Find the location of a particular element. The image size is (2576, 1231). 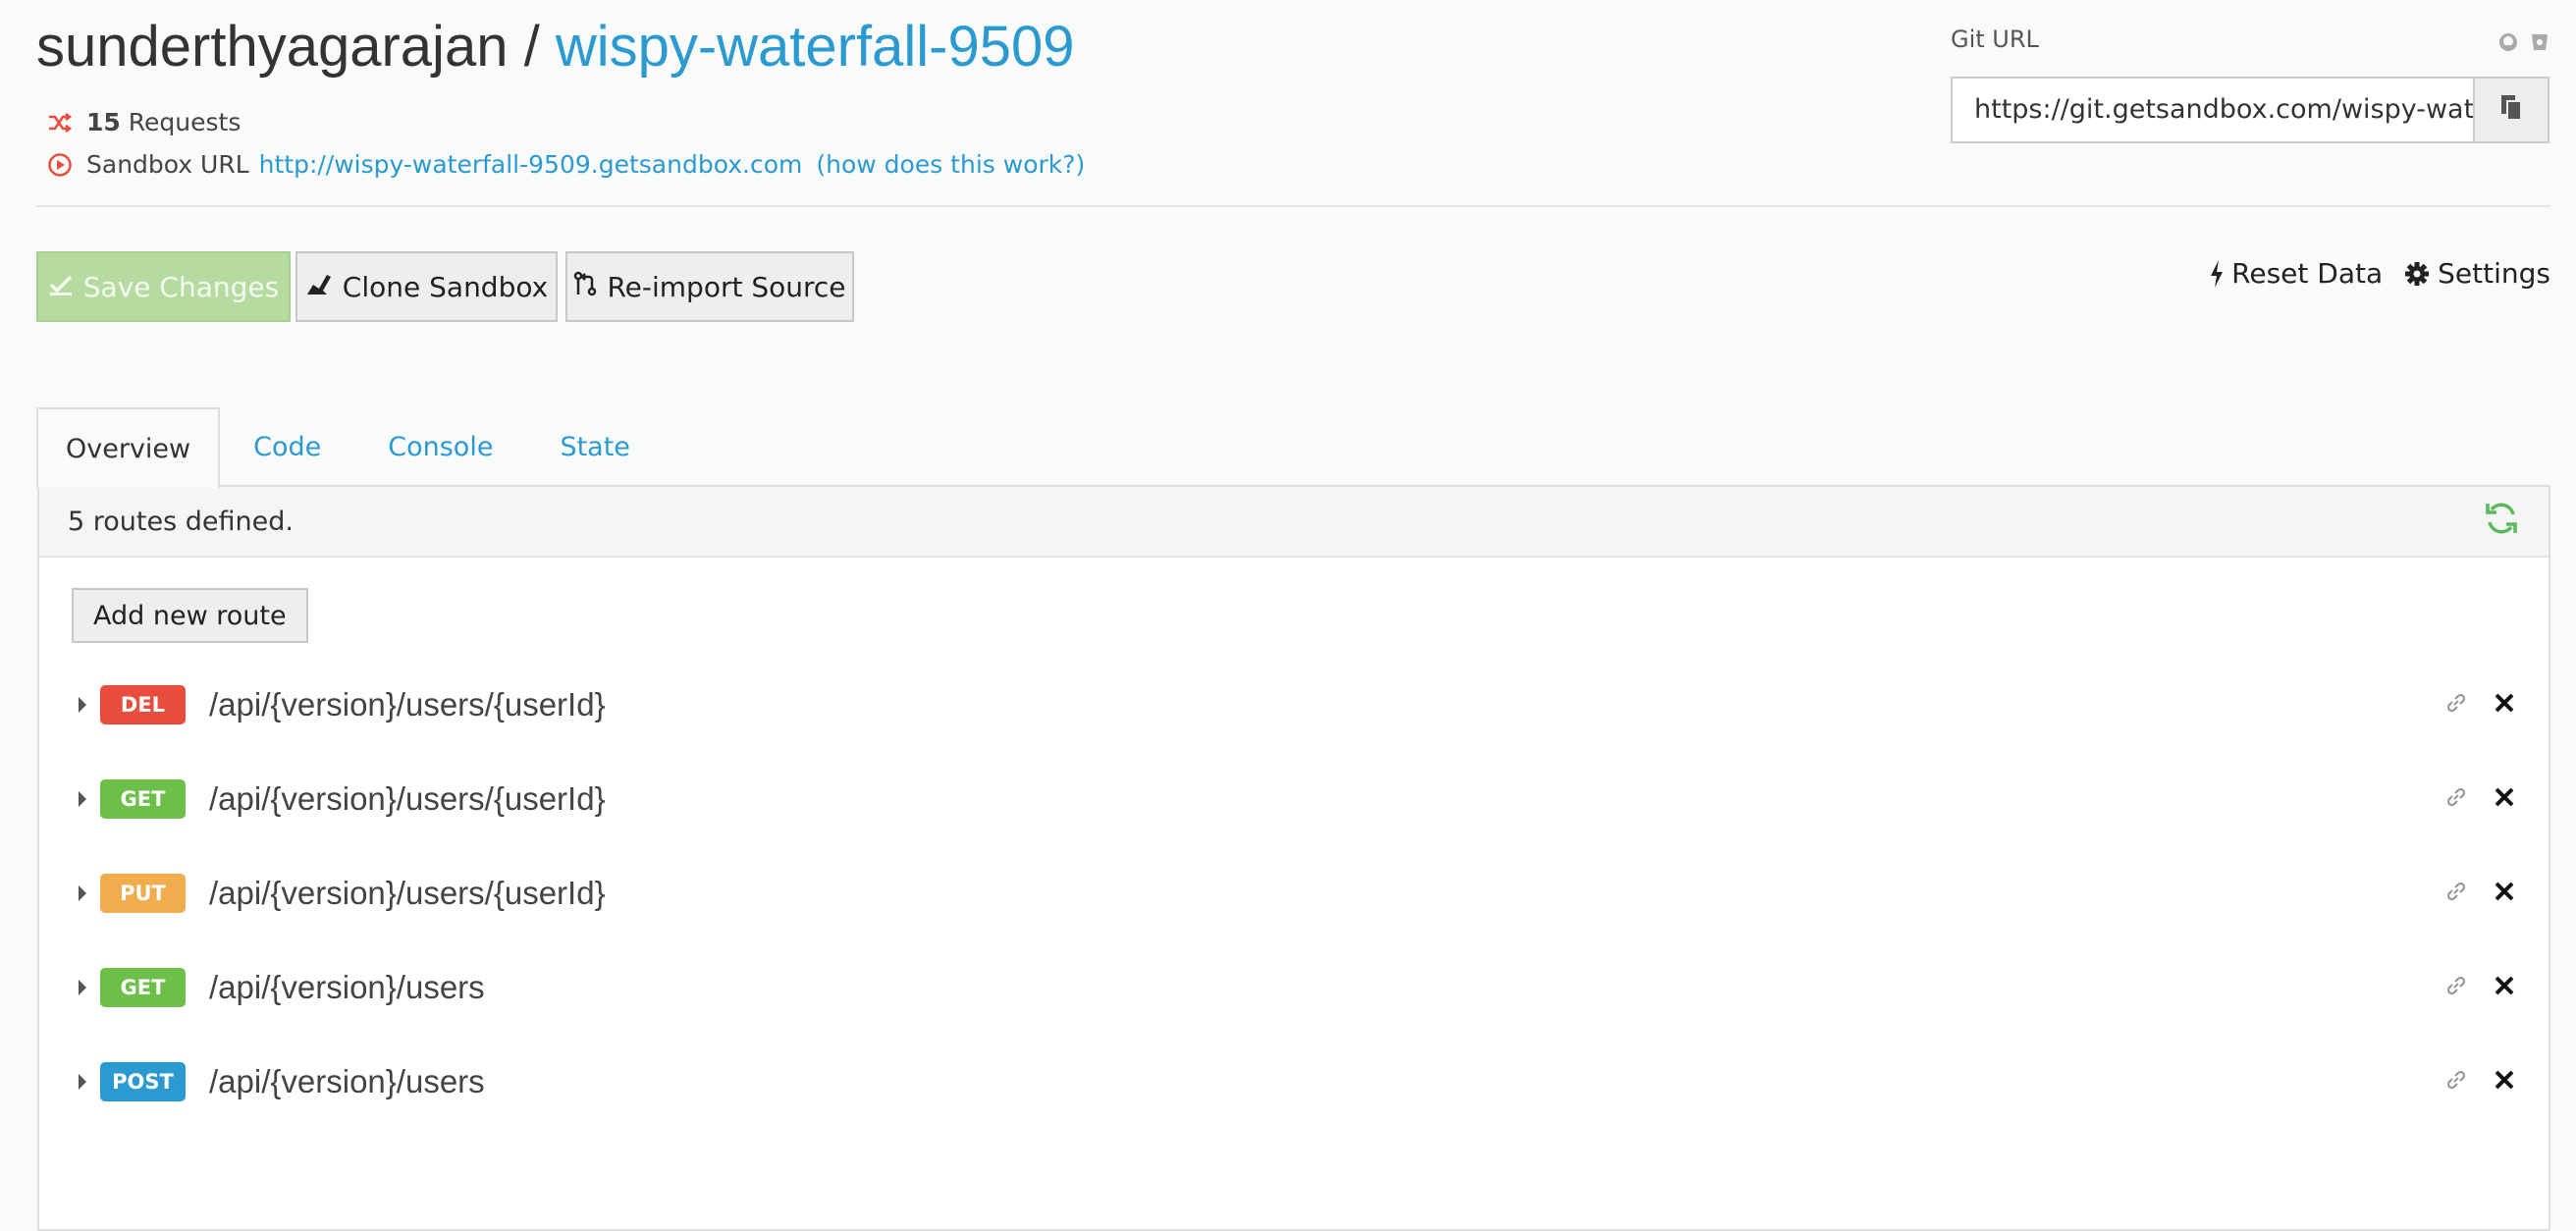

clone-sandbox-button: Clone Sandbox is located at coordinates (426, 286).